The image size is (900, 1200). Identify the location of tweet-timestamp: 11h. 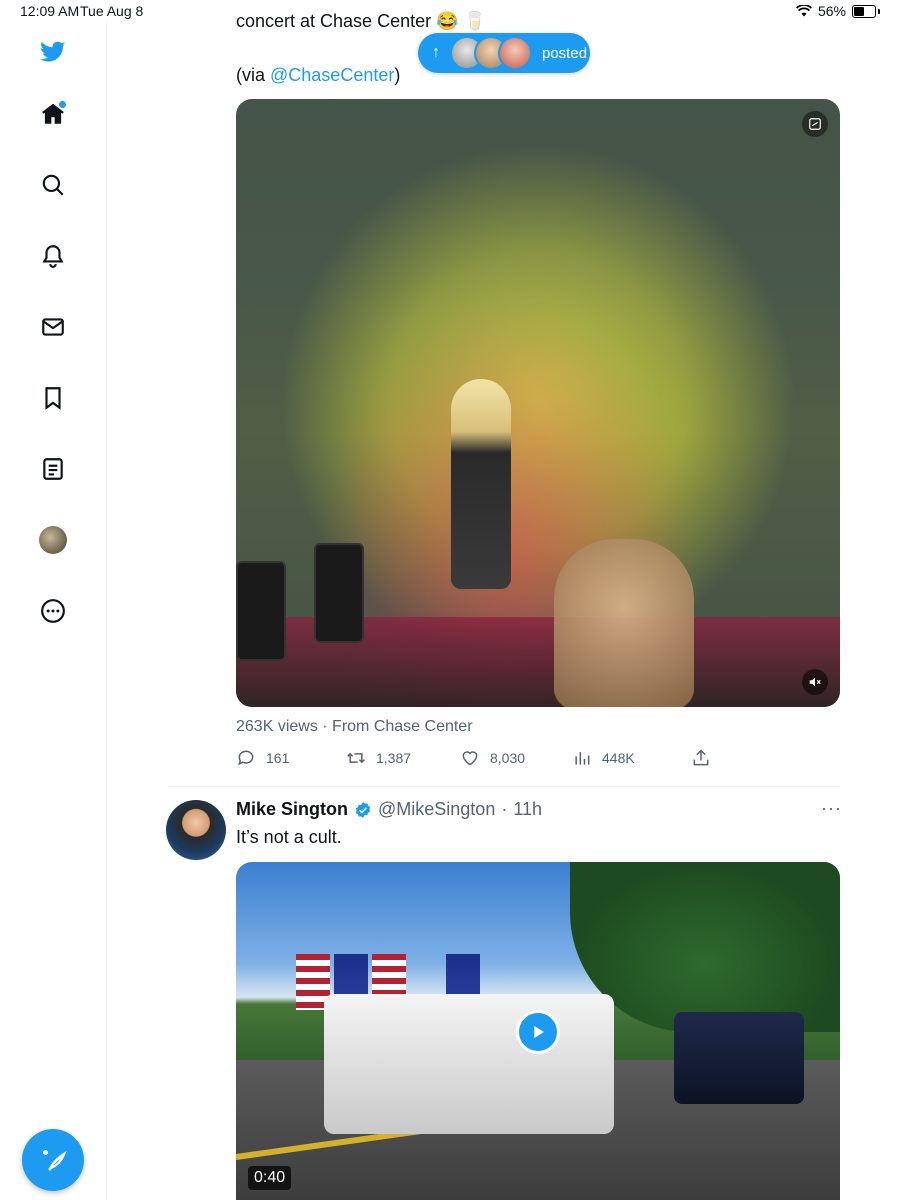
(527, 809).